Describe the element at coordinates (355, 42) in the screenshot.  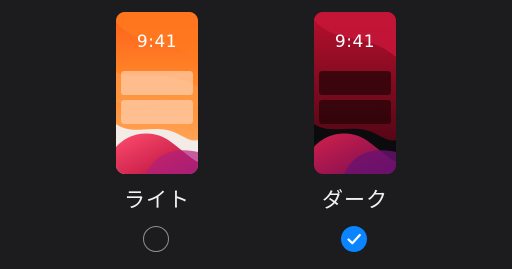
I see `dark-preview-clock: 9:41` at that location.